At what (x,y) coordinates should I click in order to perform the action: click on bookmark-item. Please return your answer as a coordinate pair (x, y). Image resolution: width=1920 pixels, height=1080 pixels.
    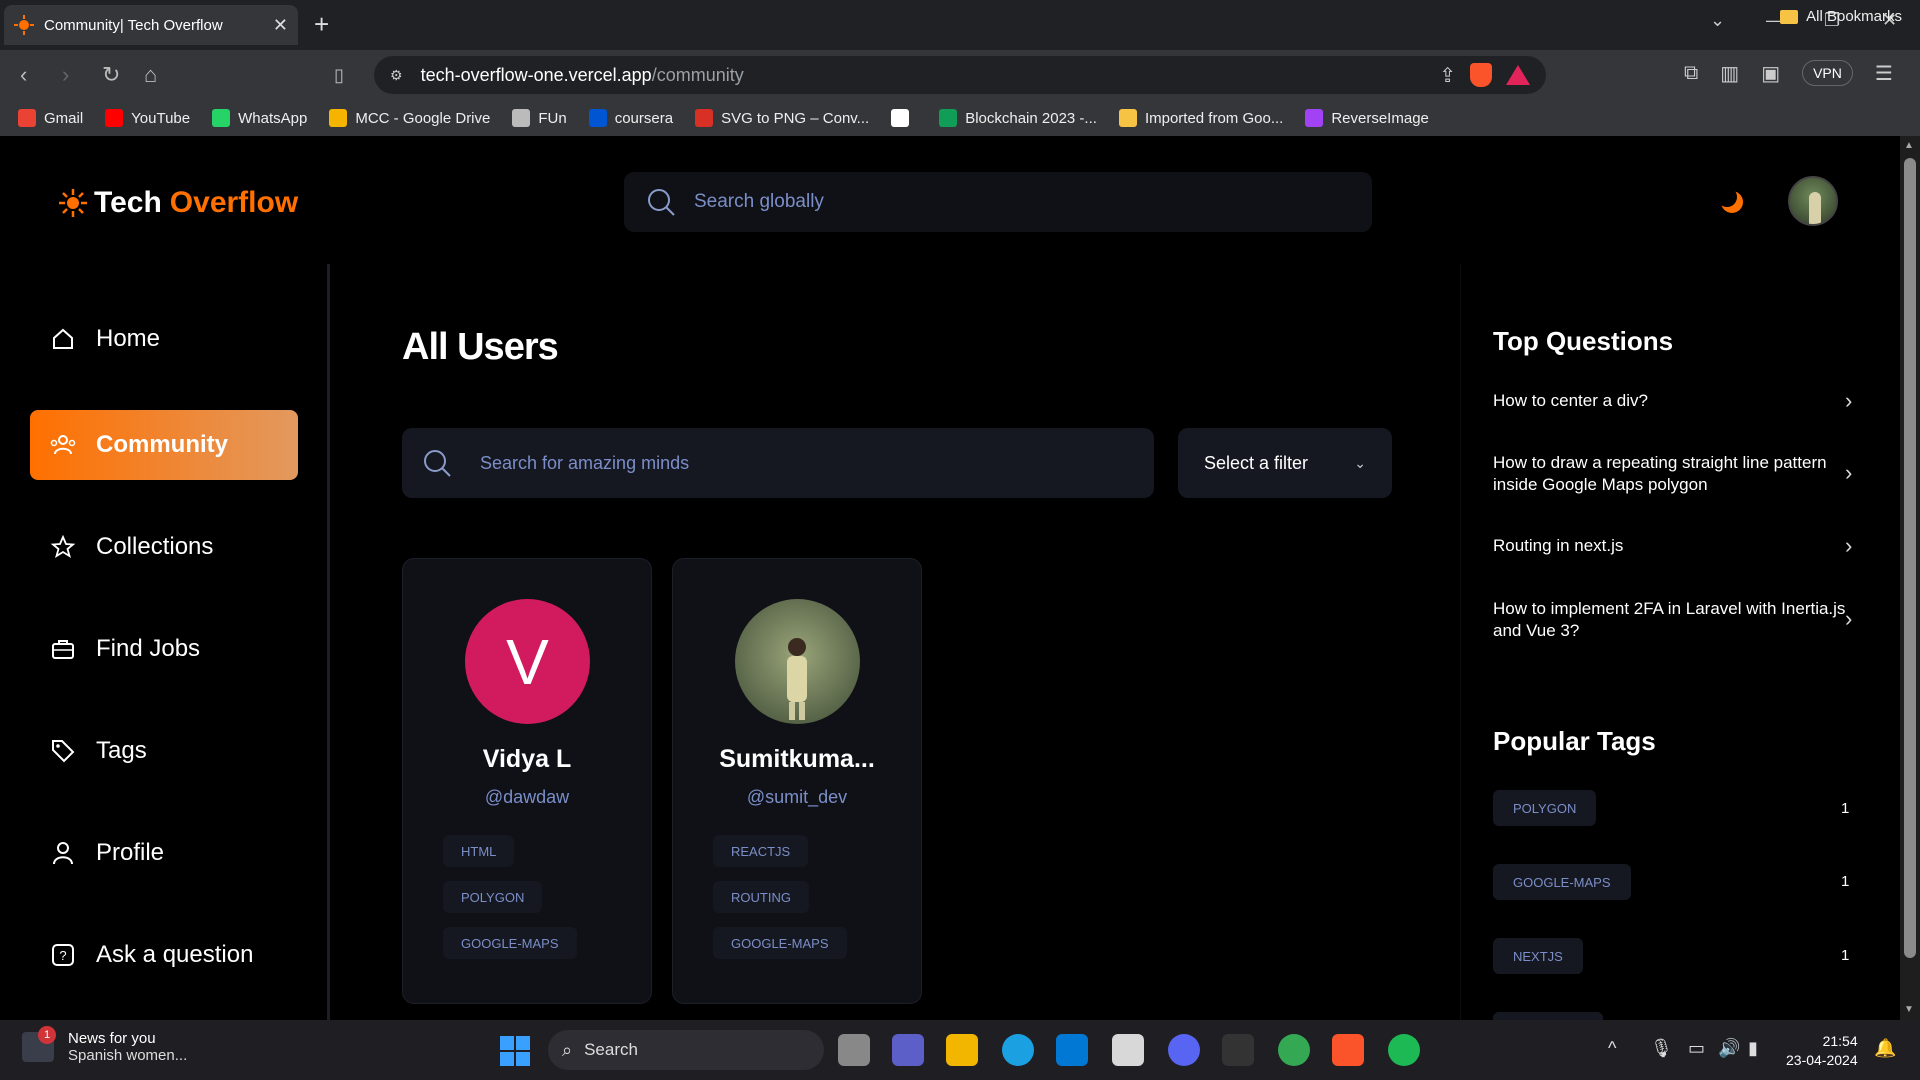
    Looking at the image, I should click on (904, 118).